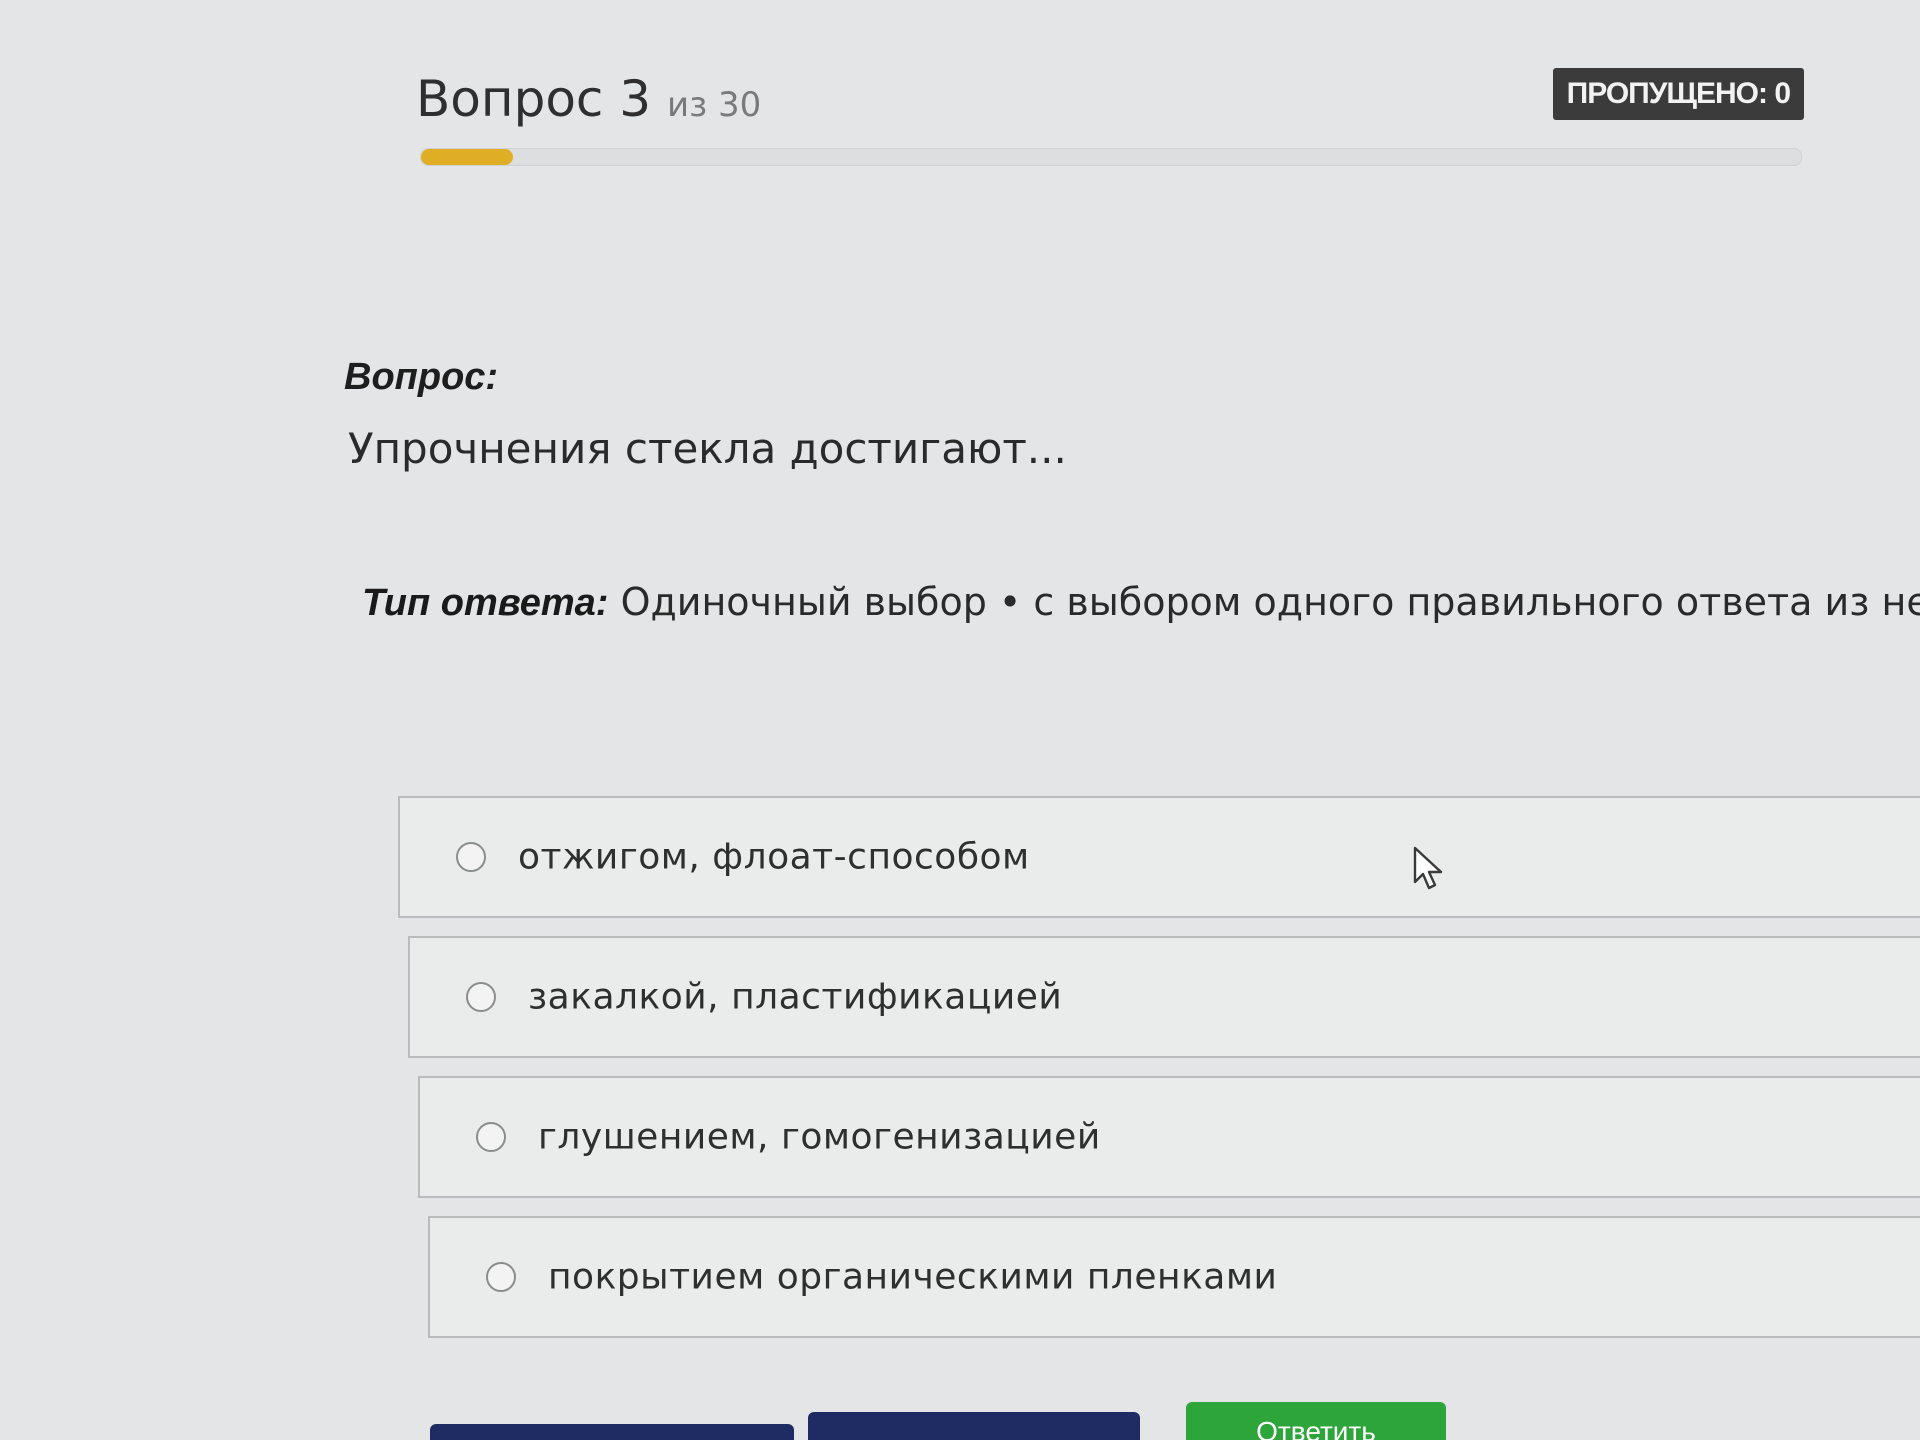 The height and width of the screenshot is (1440, 1920). Describe the element at coordinates (1164, 997) in the screenshot. I see `answer-option: закалкой, пластификацией` at that location.